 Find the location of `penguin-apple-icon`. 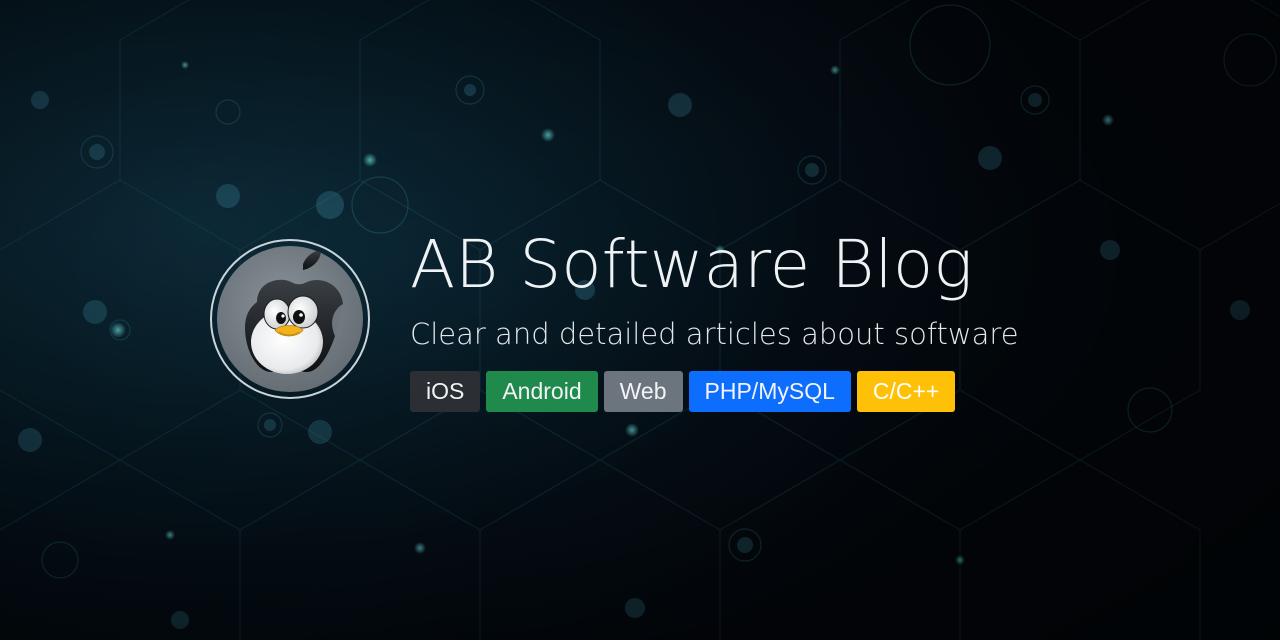

penguin-apple-icon is located at coordinates (294, 312).